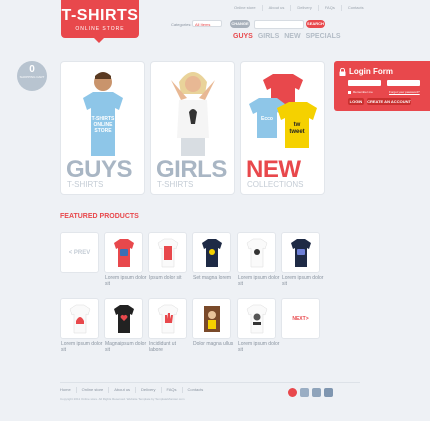 This screenshot has height=421, width=430. I want to click on footer-link-online-store: Online store, so click(92, 390).